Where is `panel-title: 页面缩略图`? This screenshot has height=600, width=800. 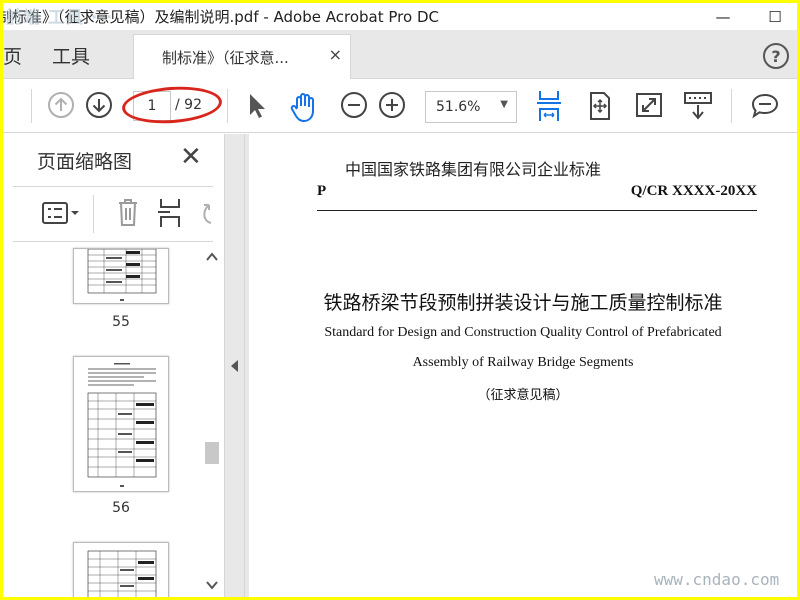
panel-title: 页面缩略图 is located at coordinates (85, 162).